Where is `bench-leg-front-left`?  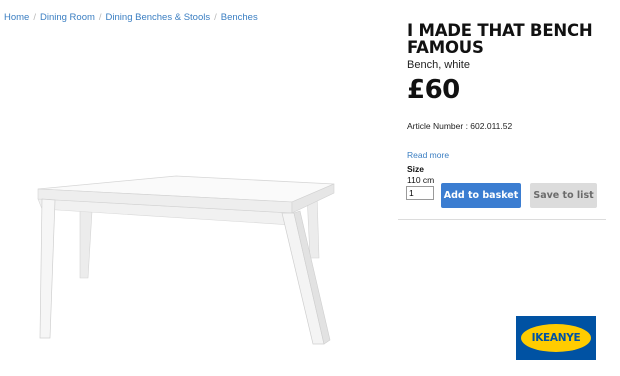
bench-leg-front-left is located at coordinates (47, 268).